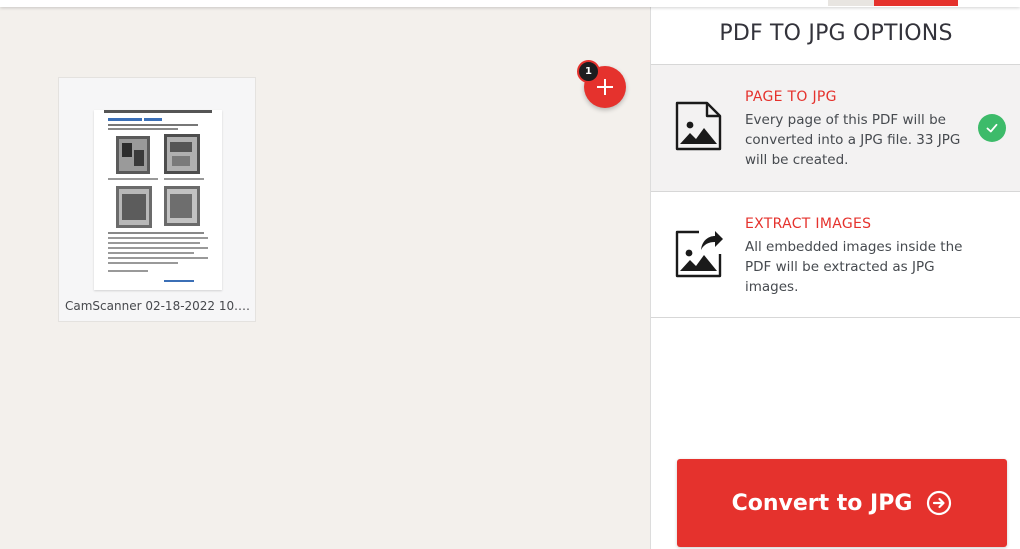 The image size is (1020, 549). What do you see at coordinates (698, 126) in the screenshot?
I see `image-page-icon` at bounding box center [698, 126].